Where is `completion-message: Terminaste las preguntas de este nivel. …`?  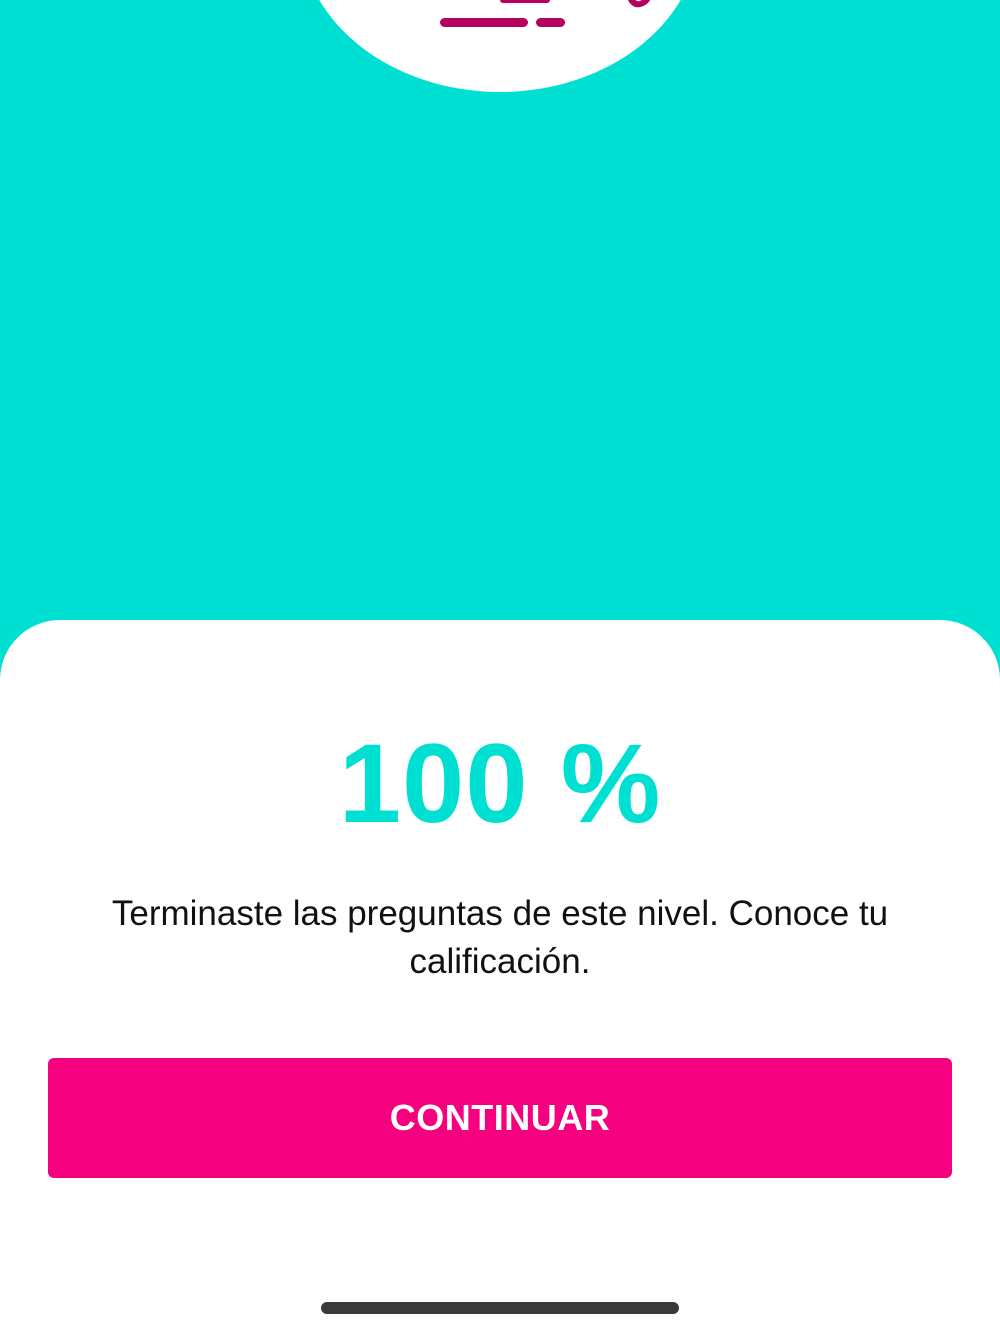 completion-message: Terminaste las preguntas de este nivel. … is located at coordinates (500, 937).